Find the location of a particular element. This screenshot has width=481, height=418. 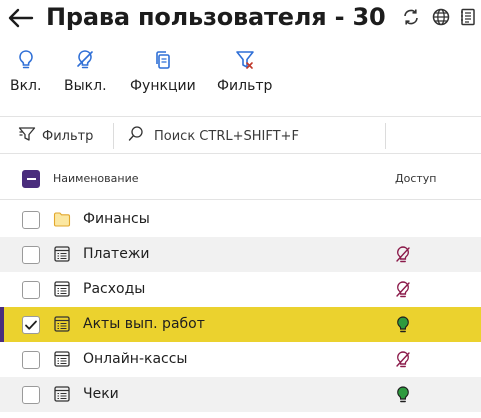

row-label: Акты вып. работ is located at coordinates (144, 324).